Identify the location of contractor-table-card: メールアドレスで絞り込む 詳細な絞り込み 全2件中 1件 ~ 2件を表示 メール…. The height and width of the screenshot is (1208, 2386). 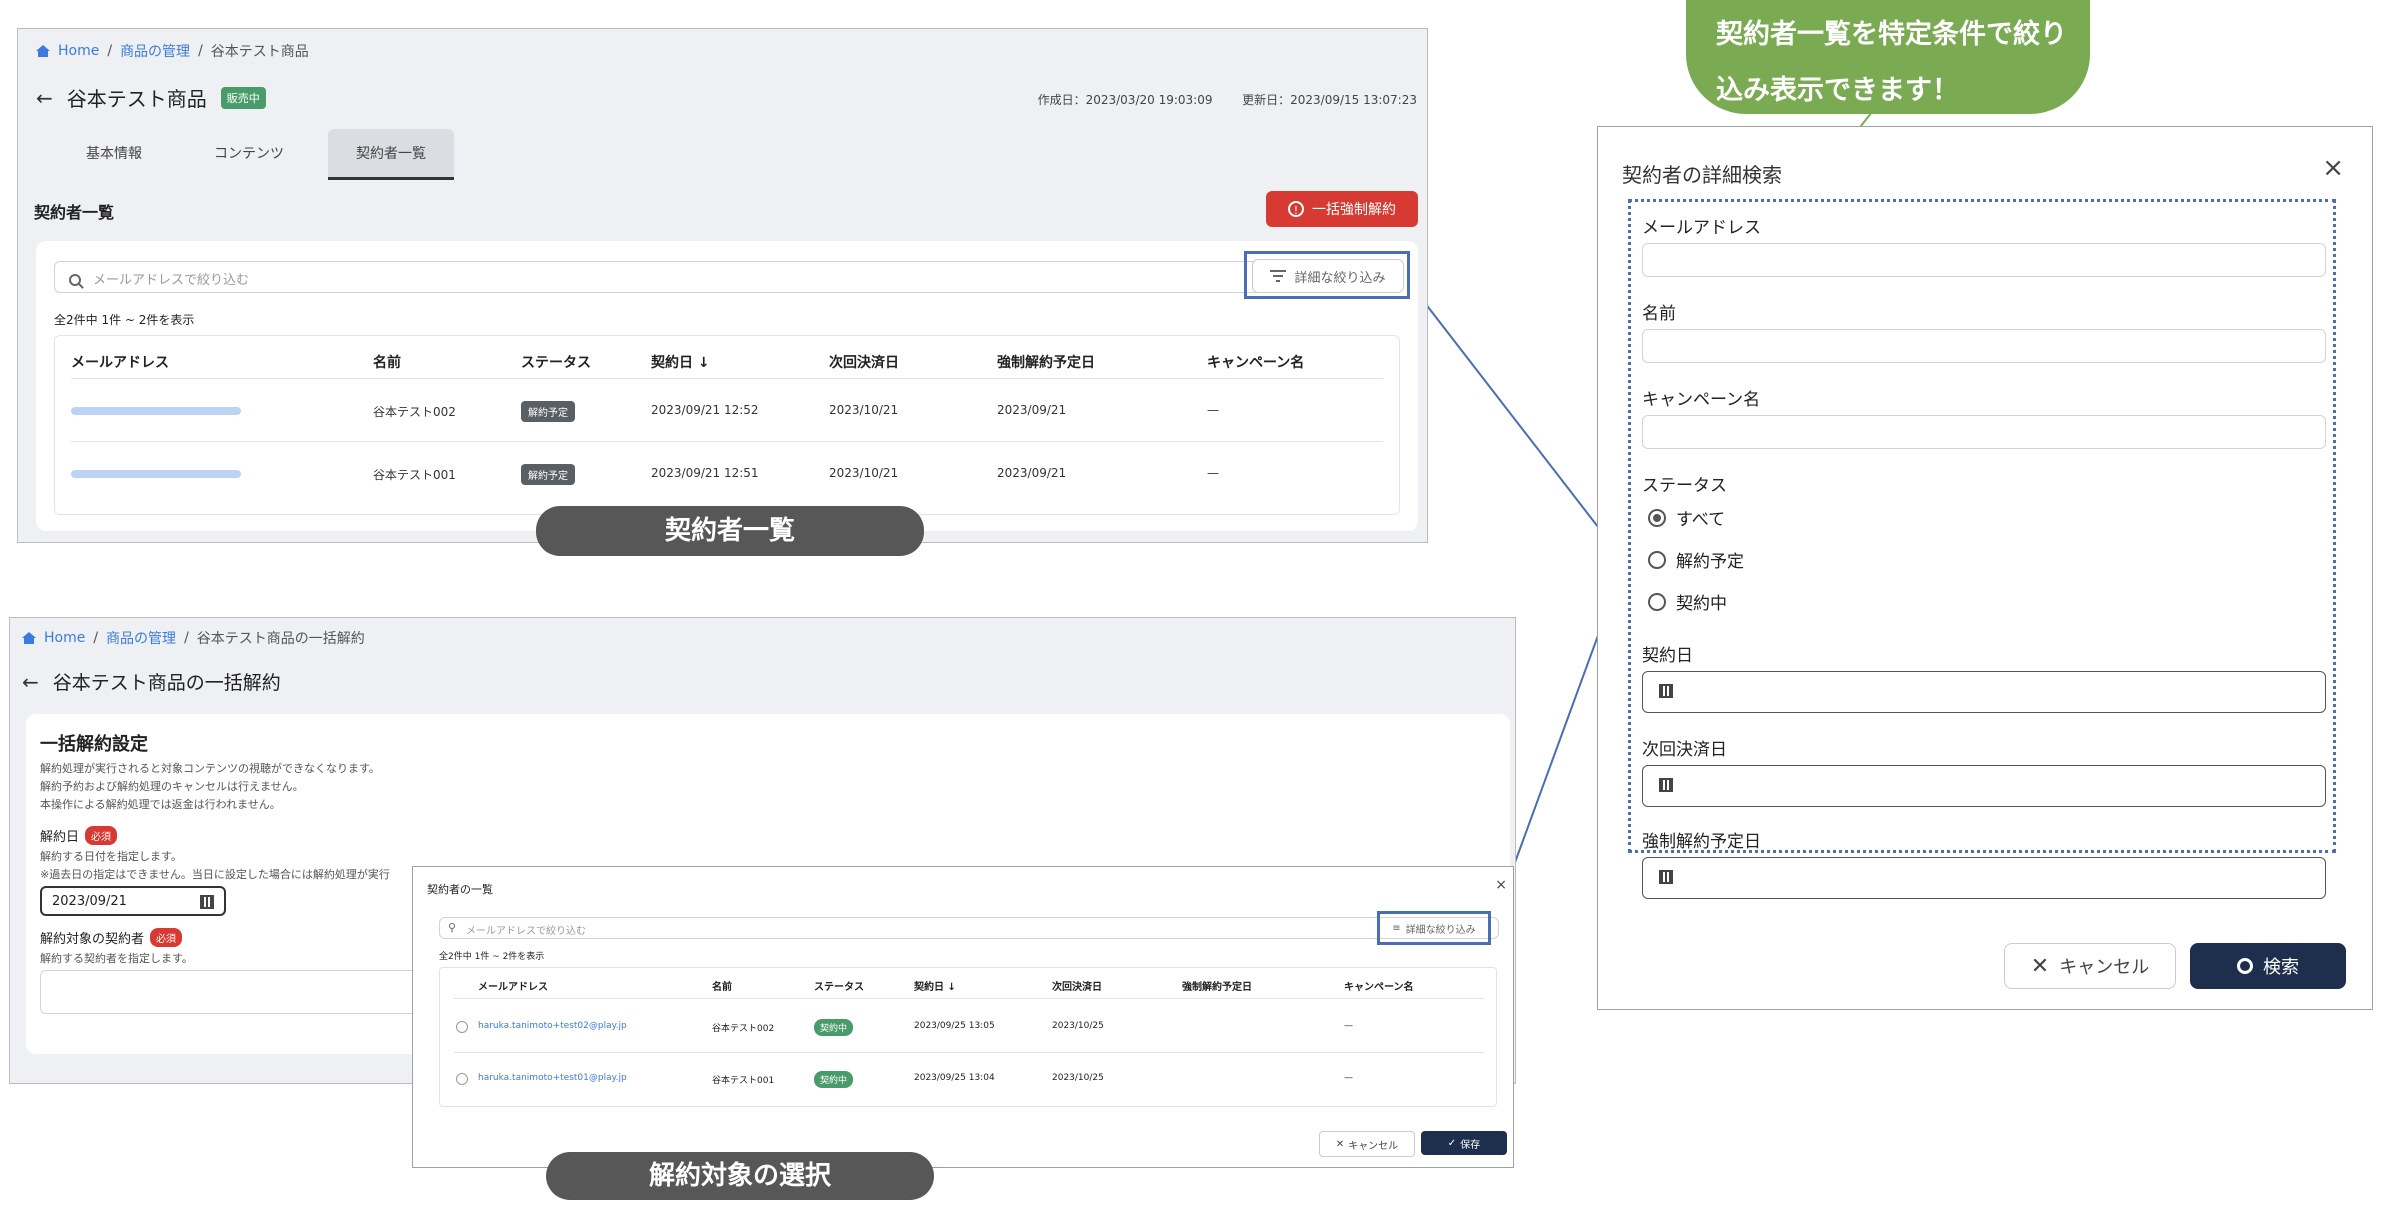
(727, 386).